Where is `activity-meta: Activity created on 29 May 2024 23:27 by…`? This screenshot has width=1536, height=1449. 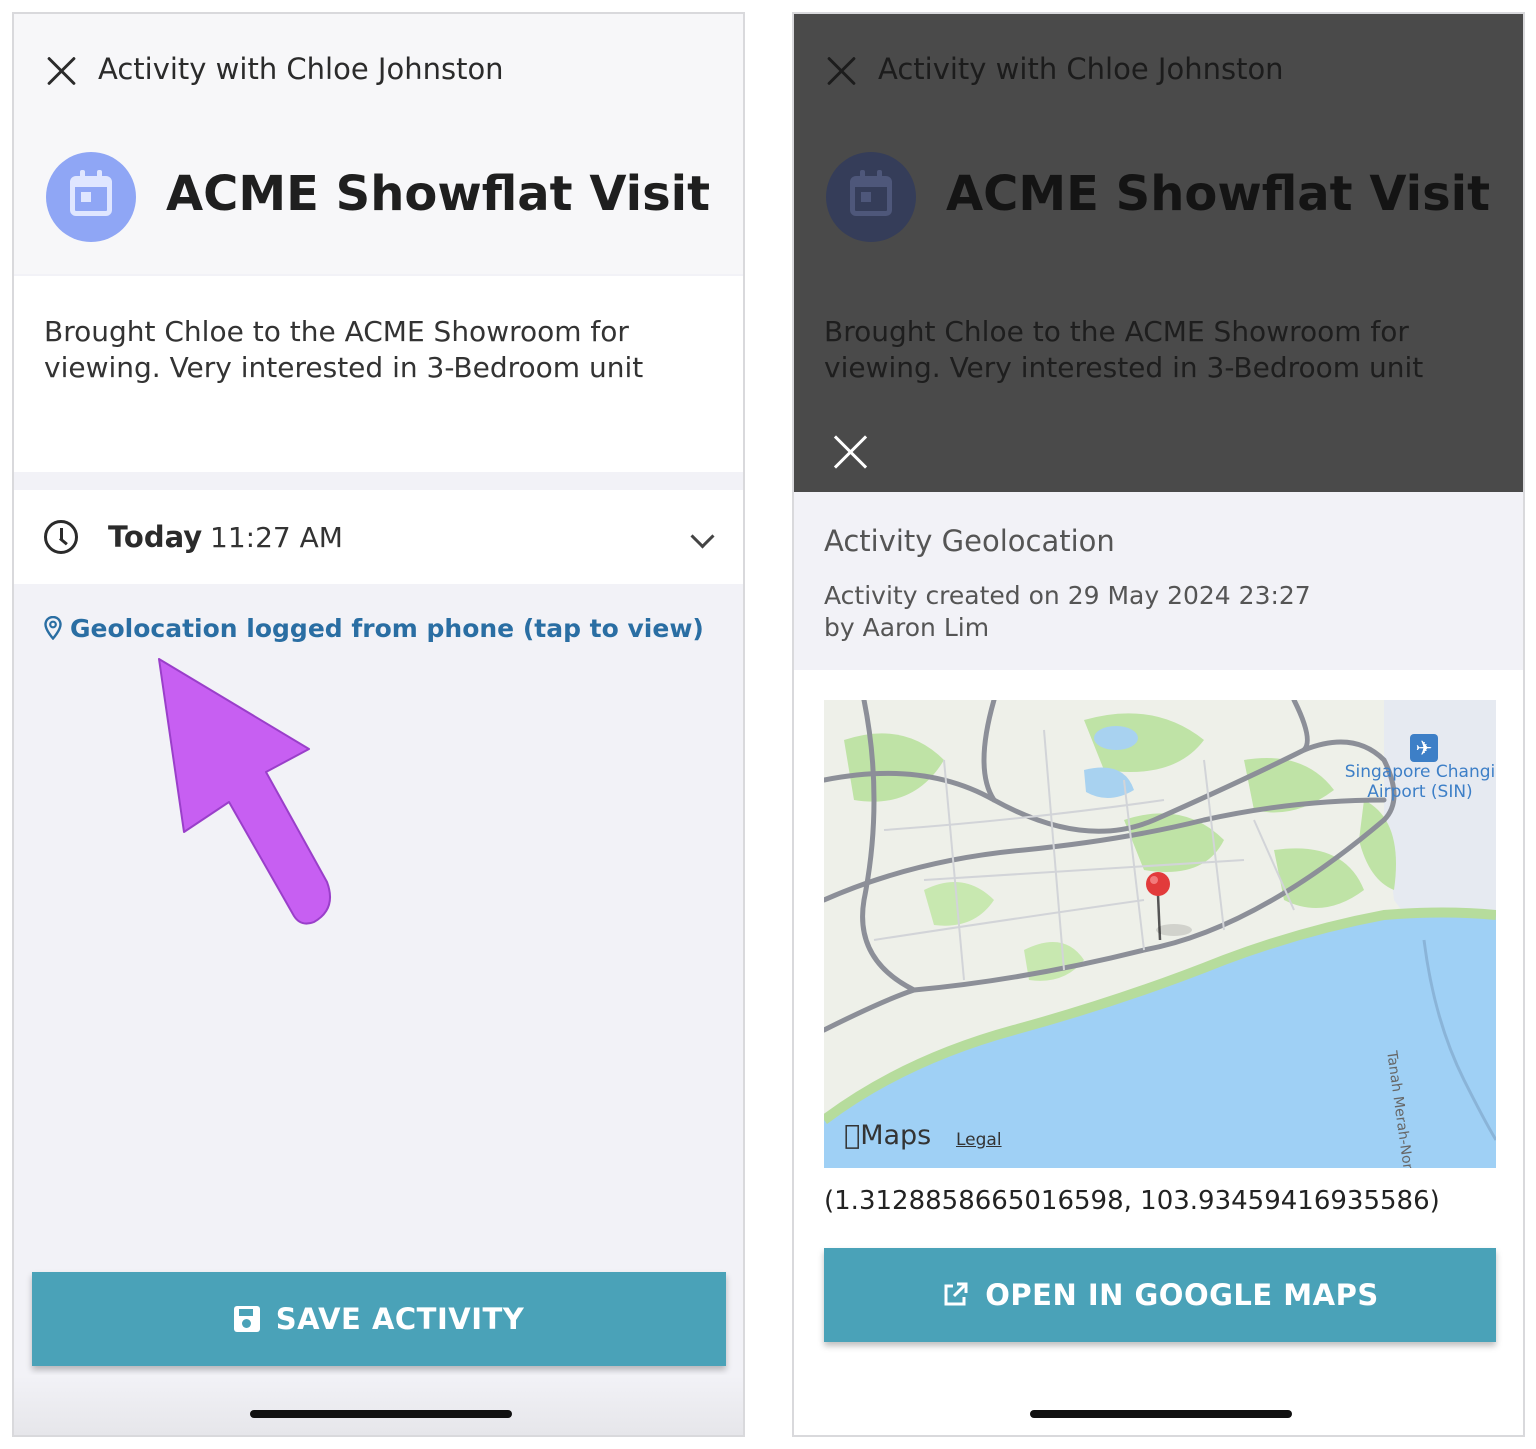
activity-meta: Activity created on 29 May 2024 23:27 by… is located at coordinates (1067, 612).